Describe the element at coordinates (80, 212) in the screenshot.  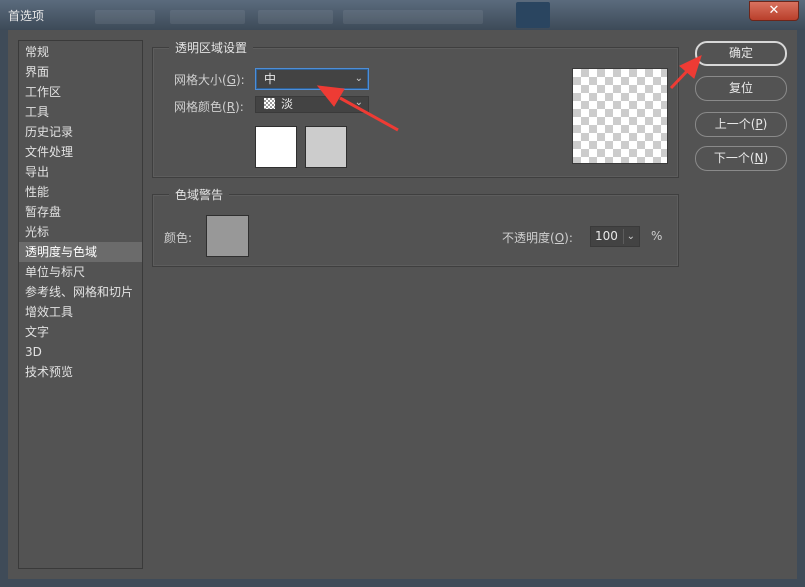
I see `category-item-scratch-disks: 暂存盘` at that location.